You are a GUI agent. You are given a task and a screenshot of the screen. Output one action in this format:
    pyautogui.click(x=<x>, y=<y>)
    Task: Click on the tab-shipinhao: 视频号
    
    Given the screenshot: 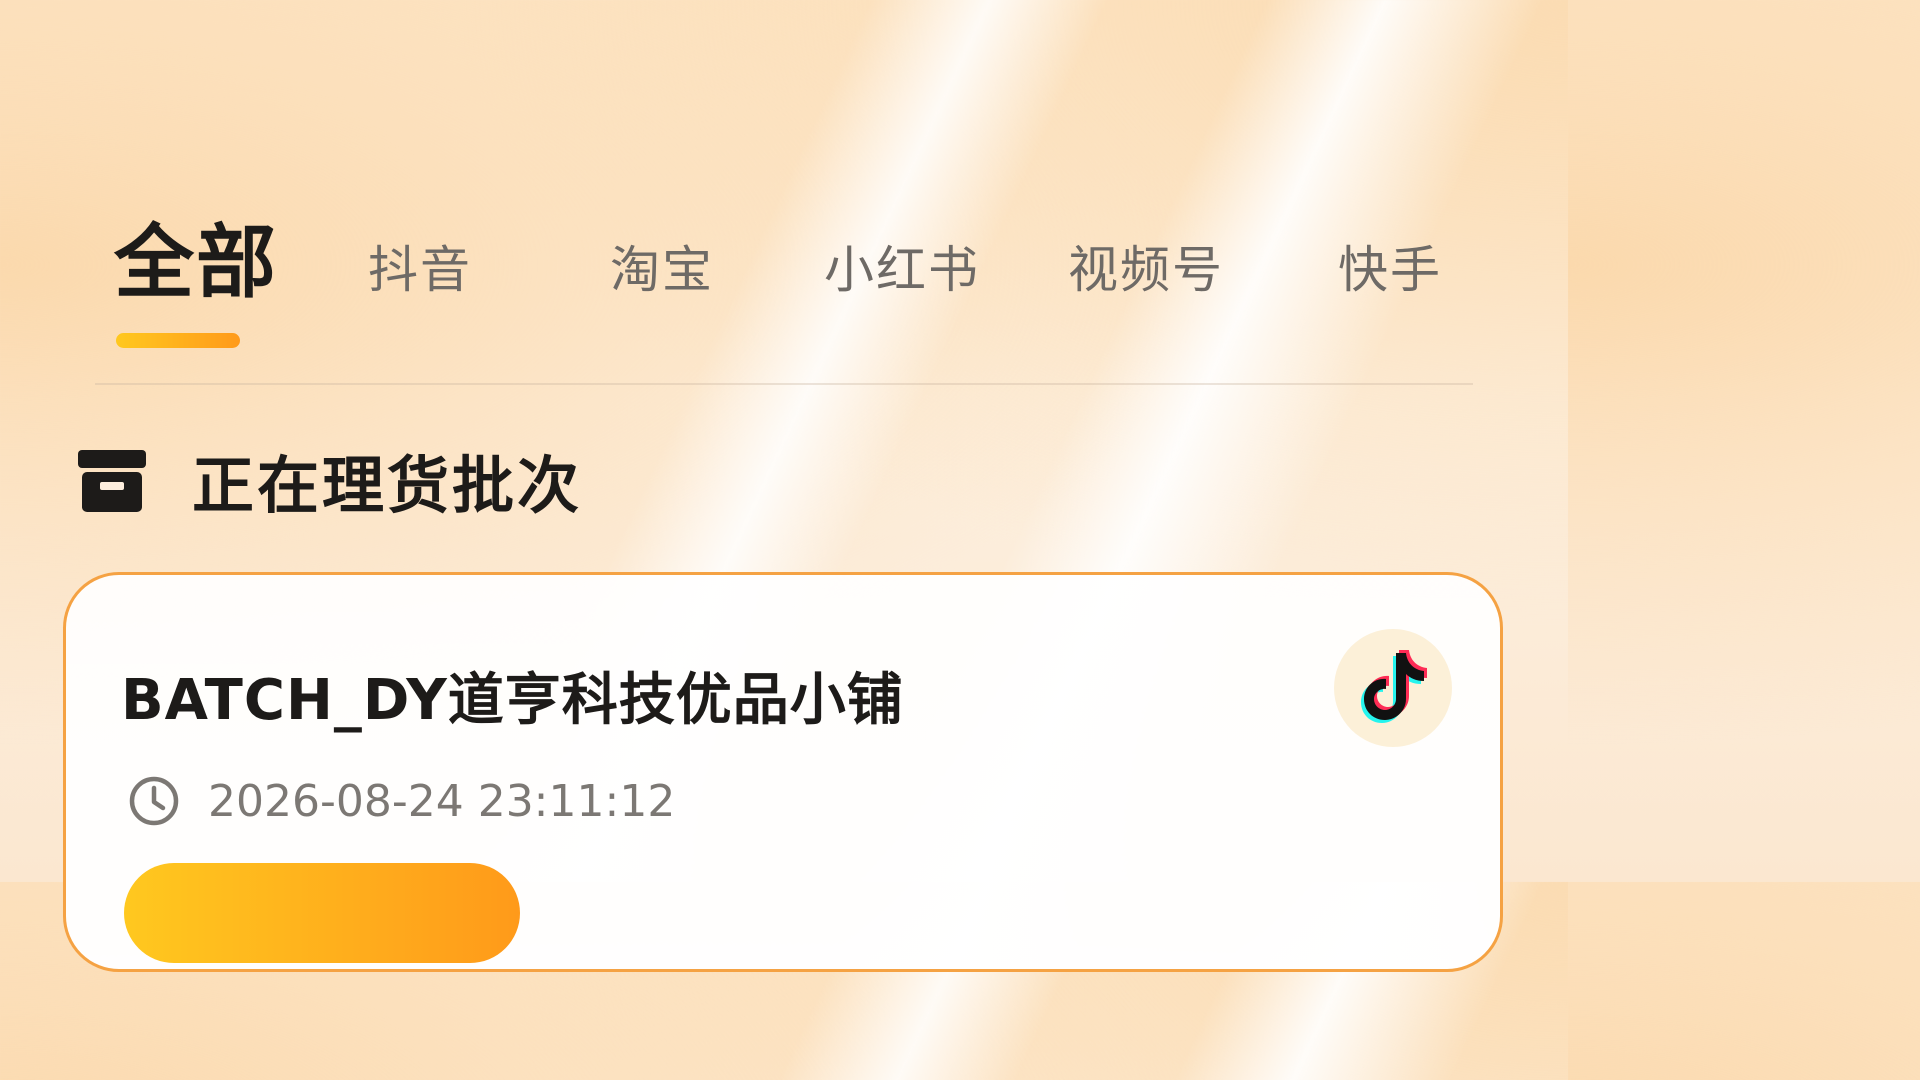 What is the action you would take?
    pyautogui.click(x=1146, y=266)
    